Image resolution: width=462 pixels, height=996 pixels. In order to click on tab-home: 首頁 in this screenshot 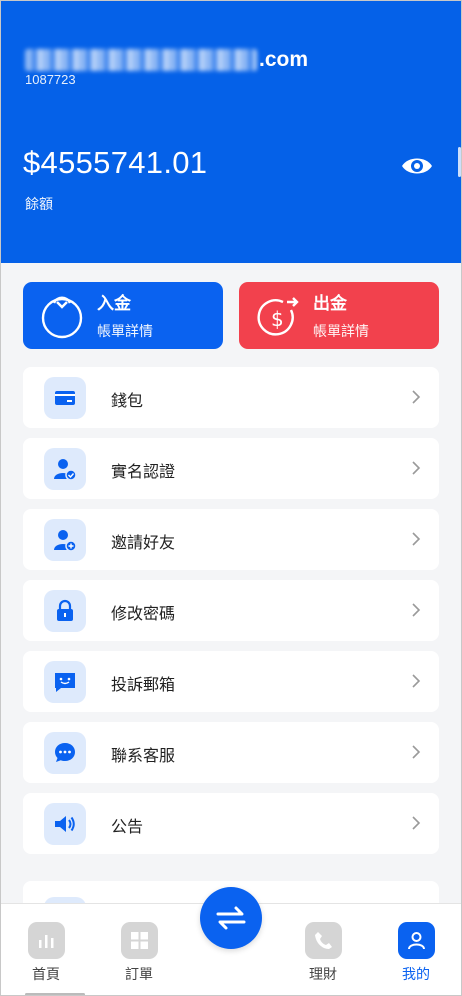, I will do `click(46, 955)`.